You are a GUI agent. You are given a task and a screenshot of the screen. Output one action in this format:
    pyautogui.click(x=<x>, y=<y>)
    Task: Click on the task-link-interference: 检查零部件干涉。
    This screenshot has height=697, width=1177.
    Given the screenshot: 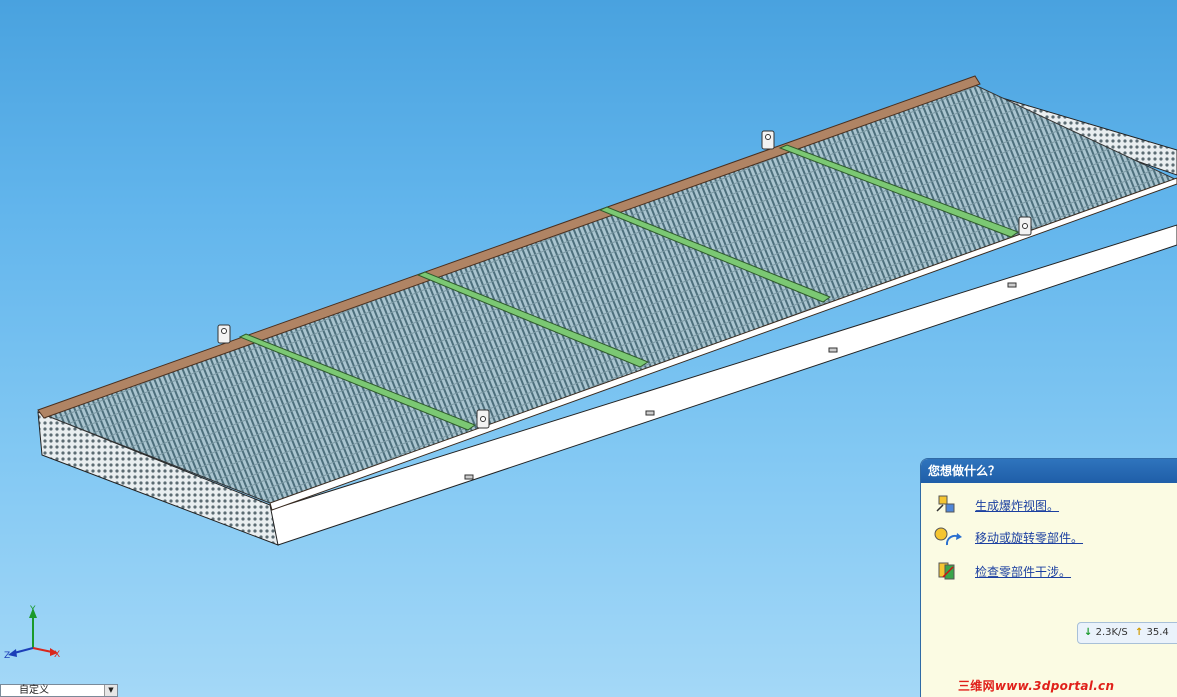 What is the action you would take?
    pyautogui.click(x=1023, y=571)
    